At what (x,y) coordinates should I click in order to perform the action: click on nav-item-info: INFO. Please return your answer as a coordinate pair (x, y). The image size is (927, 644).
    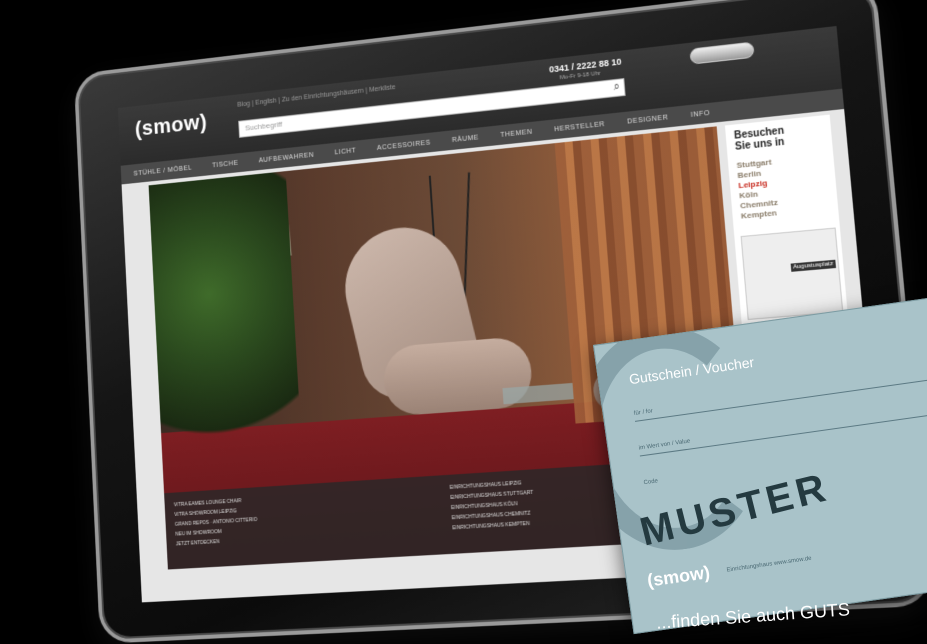
    Looking at the image, I should click on (700, 113).